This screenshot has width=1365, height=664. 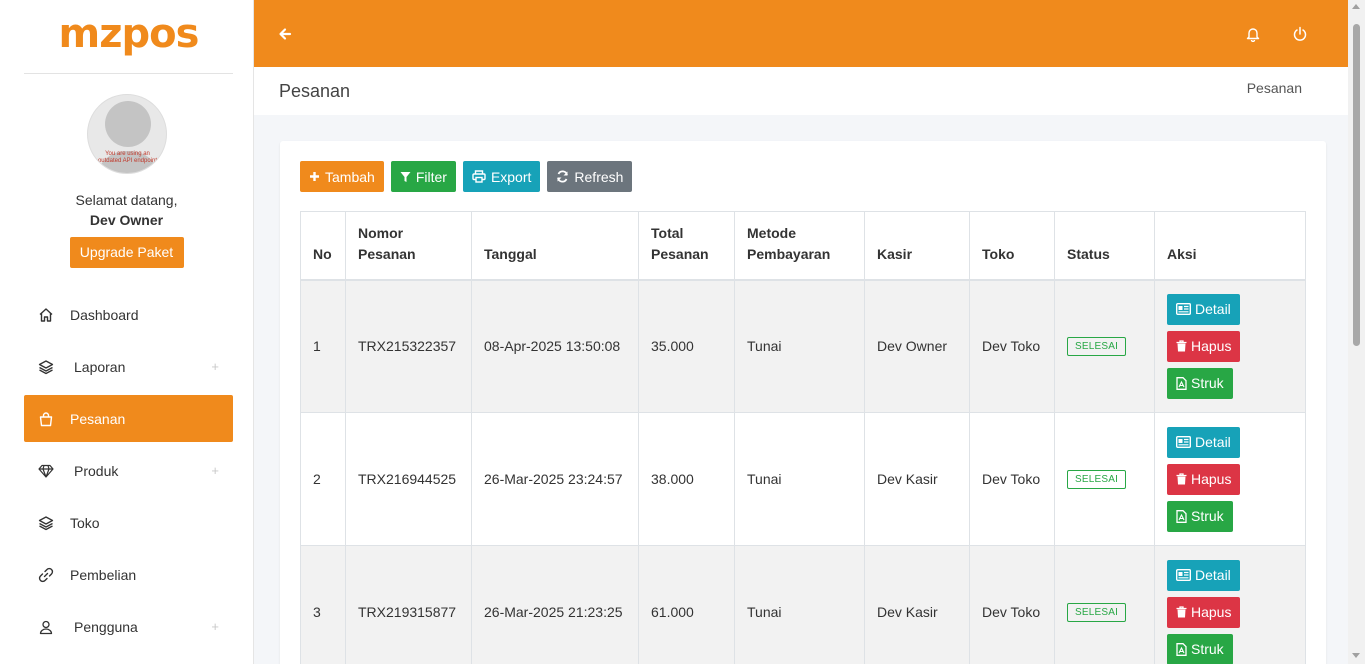 I want to click on sidebar-item-pengguna: Pengguna +, so click(x=128, y=626).